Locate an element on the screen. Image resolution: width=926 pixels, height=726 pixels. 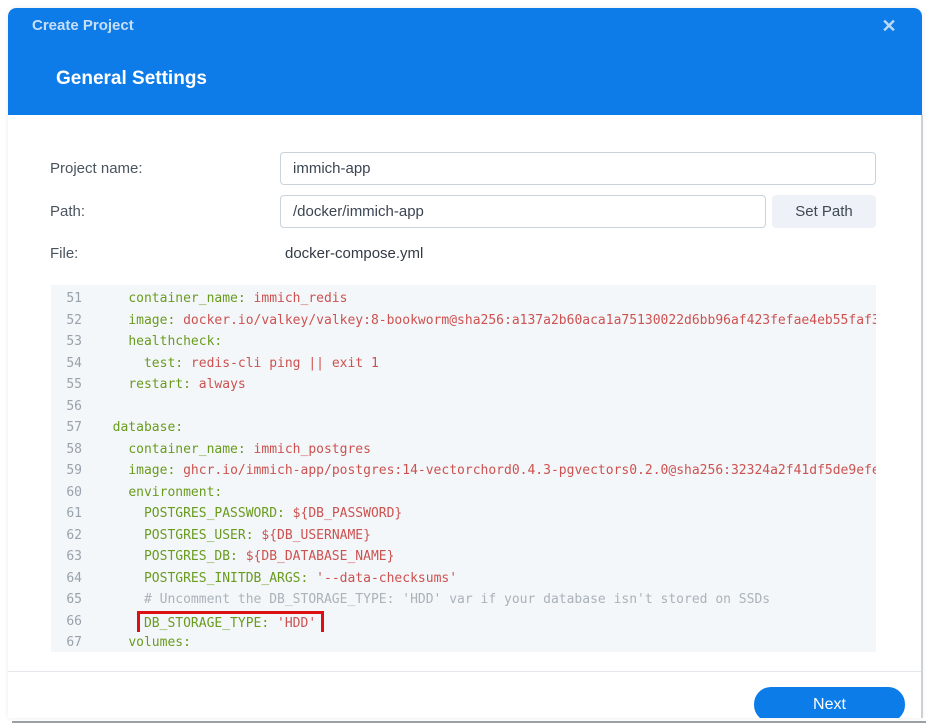
annotation-highlight-box: DB_STORAGE_TYPE: 'HDD' is located at coordinates (230, 621).